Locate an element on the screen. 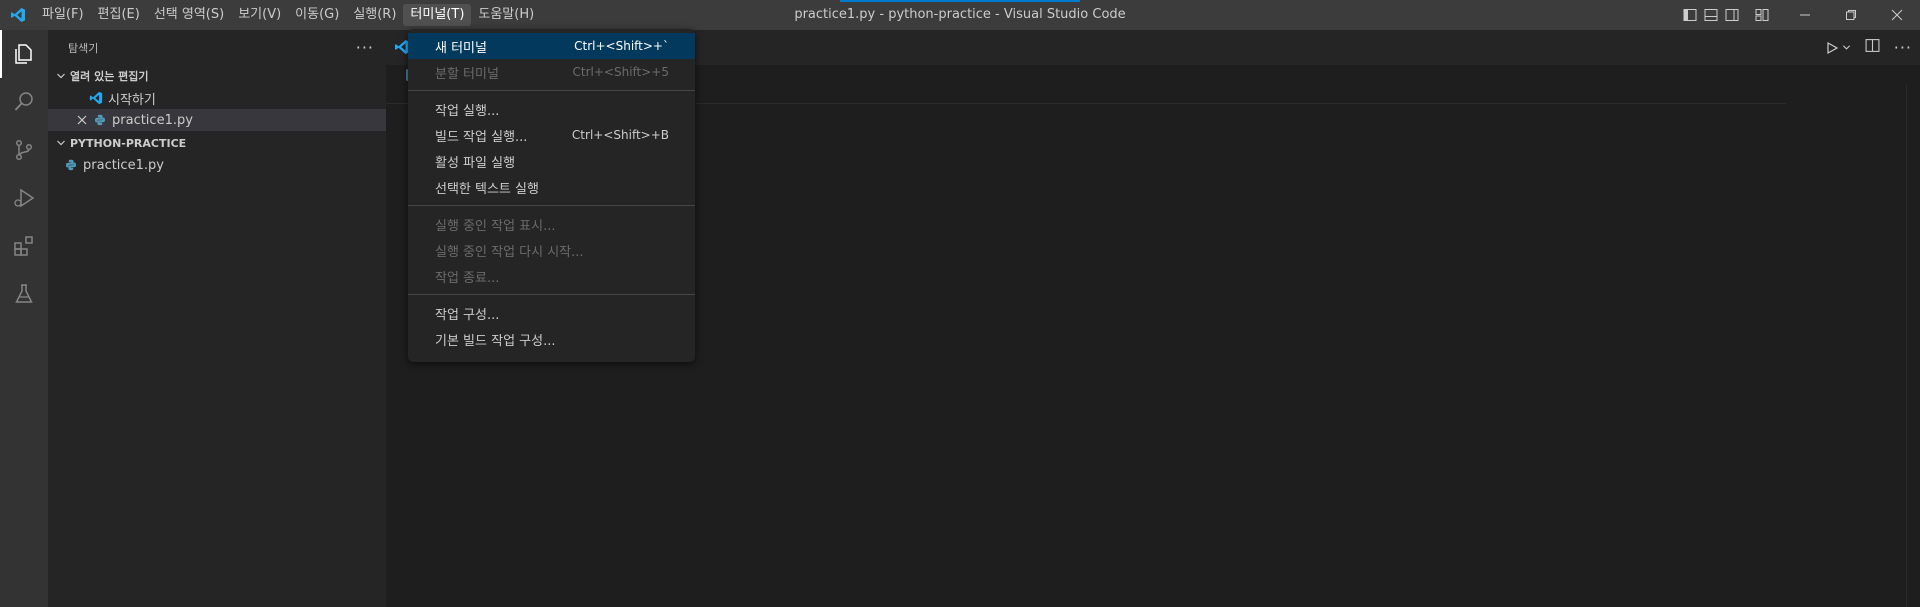  menu-item-run-build-task: 빌드 작업 실행... Ctrl+<Shift>+B is located at coordinates (551, 135).